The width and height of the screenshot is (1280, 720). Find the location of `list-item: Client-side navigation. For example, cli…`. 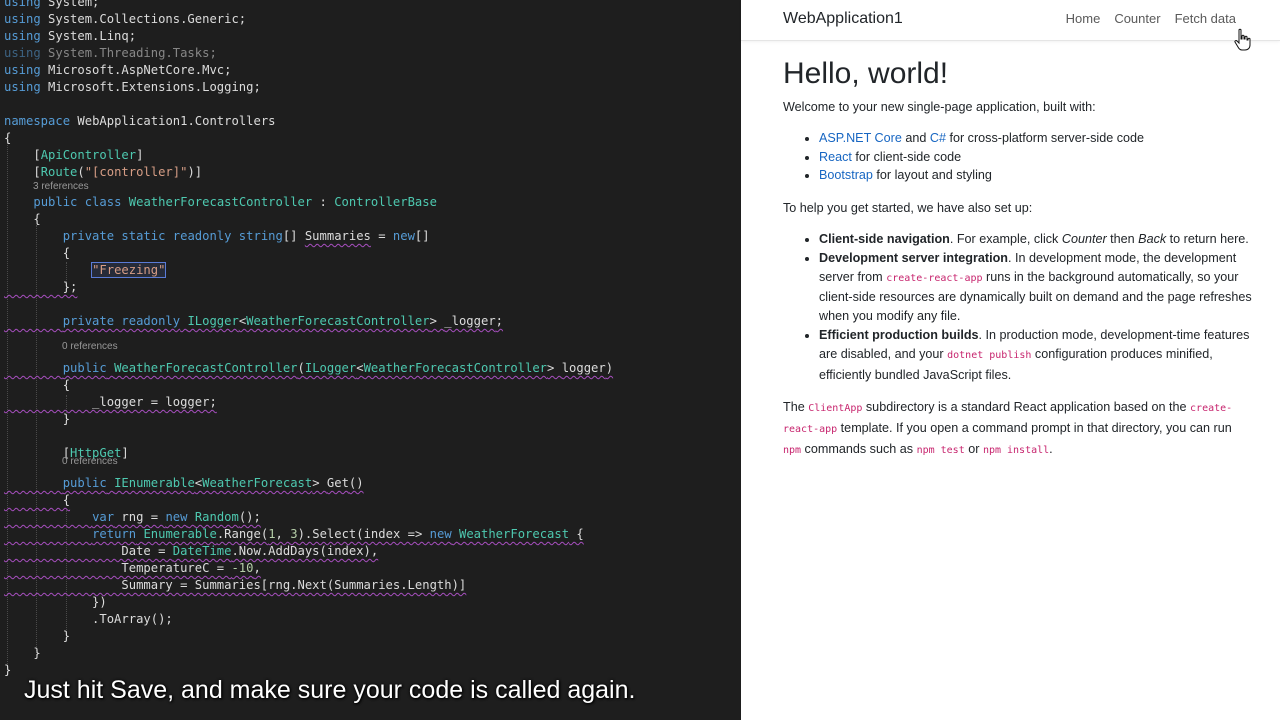

list-item: Client-side navigation. For example, cli… is located at coordinates (1036, 239).